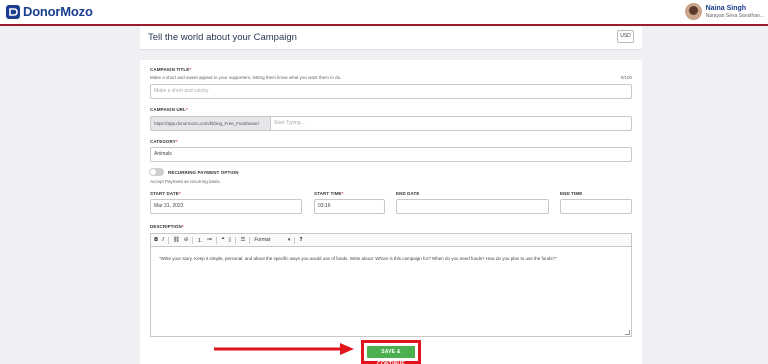 Image resolution: width=768 pixels, height=364 pixels. Describe the element at coordinates (571, 193) in the screenshot. I see `end-time-label: END TIME` at that location.